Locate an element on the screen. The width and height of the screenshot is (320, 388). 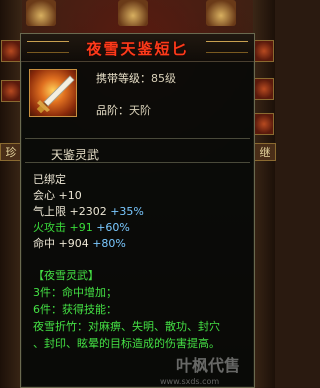
grade: 品阶：天阶 is located at coordinates (123, 110).